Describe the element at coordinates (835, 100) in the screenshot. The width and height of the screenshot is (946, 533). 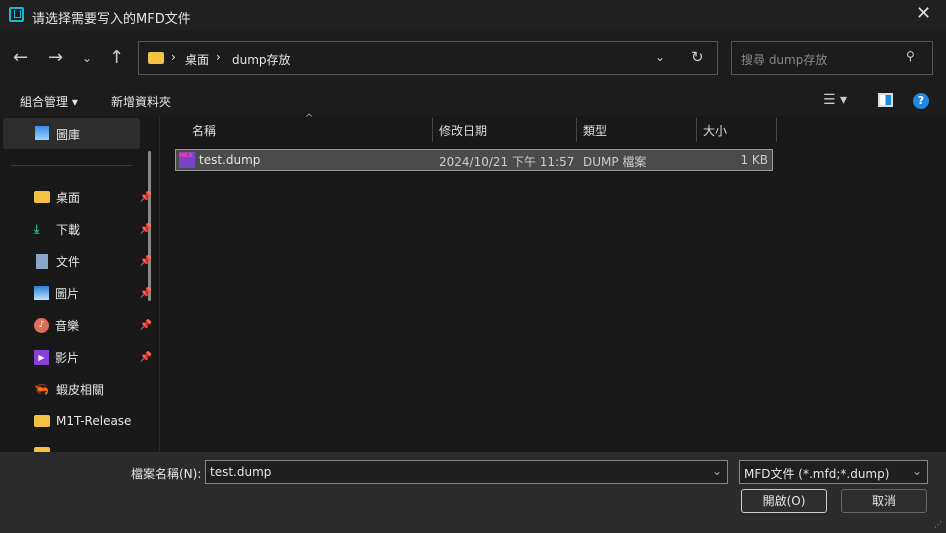
I see `view-options-icon: ☰ ▾` at that location.